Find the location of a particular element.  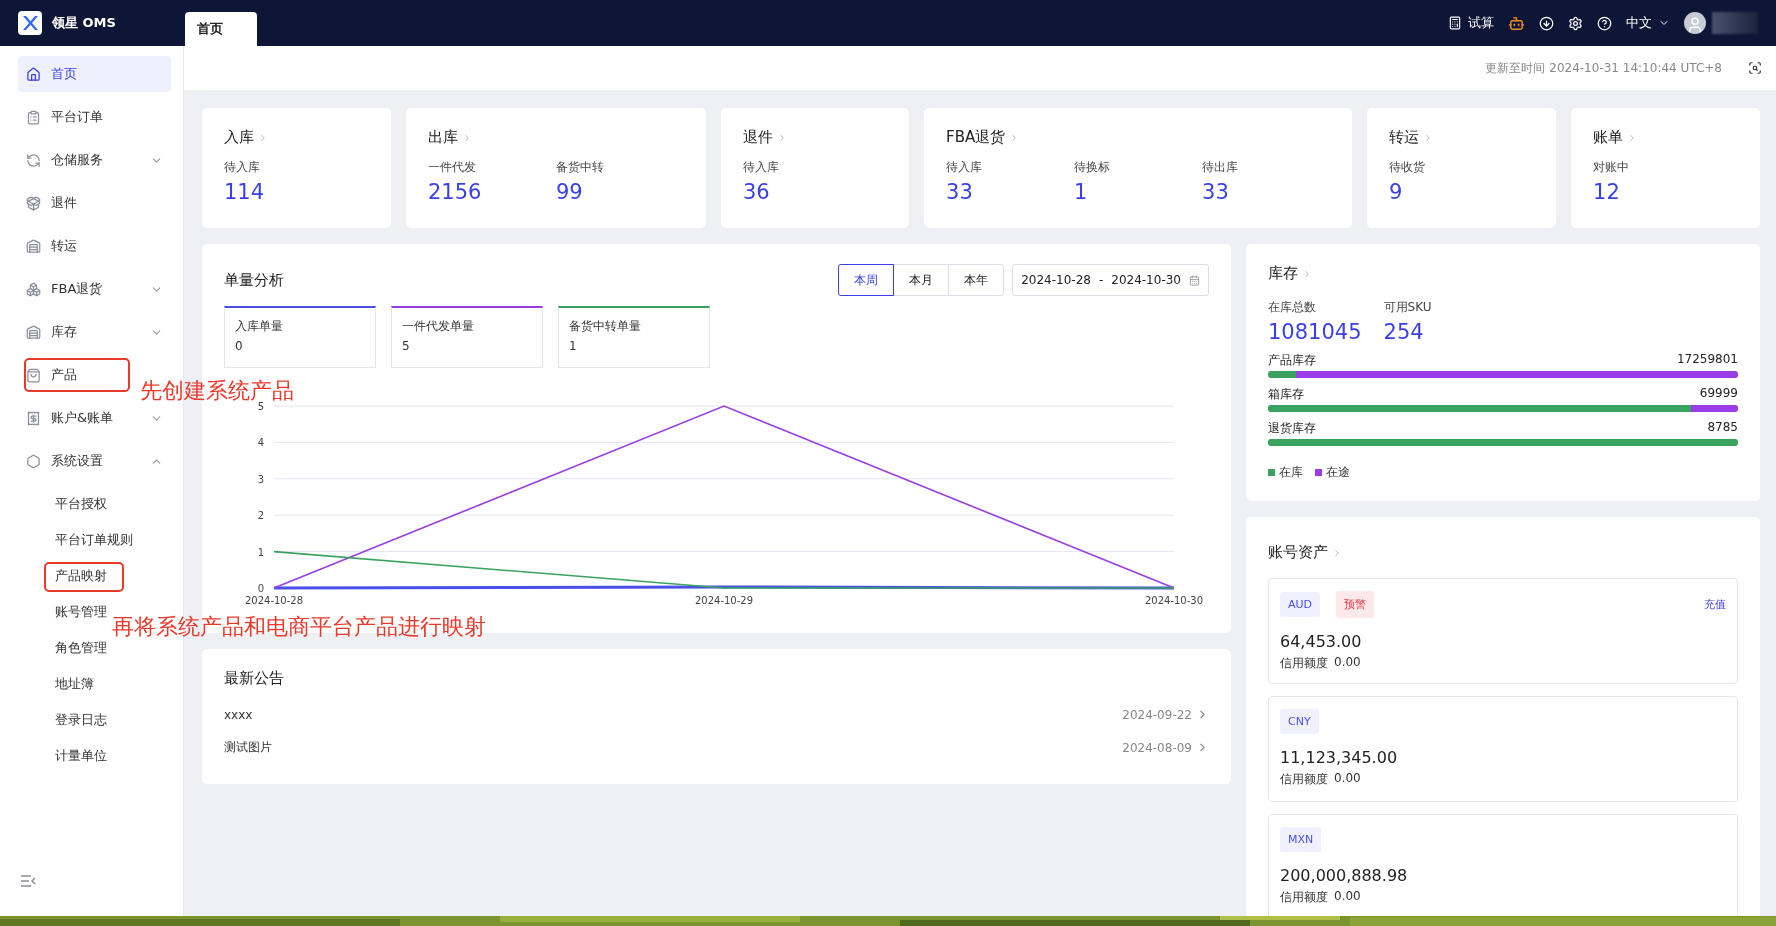

card-title: 转运 is located at coordinates (1404, 137).